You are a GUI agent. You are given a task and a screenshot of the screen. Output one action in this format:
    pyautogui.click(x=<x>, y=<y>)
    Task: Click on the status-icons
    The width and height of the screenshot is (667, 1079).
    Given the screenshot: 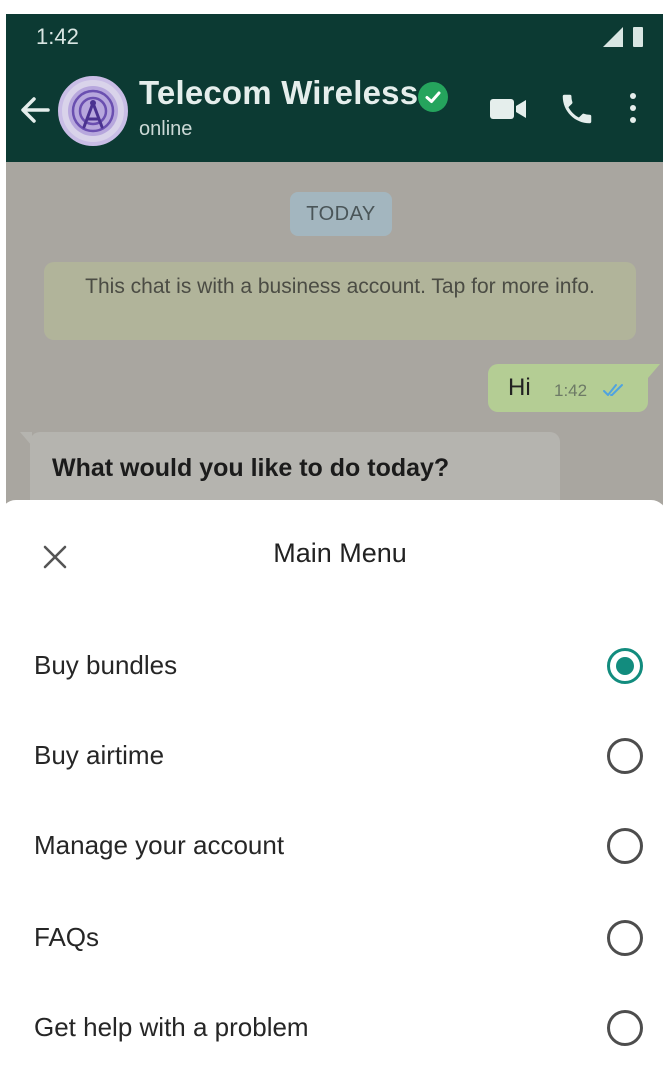 What is the action you would take?
    pyautogui.click(x=623, y=37)
    